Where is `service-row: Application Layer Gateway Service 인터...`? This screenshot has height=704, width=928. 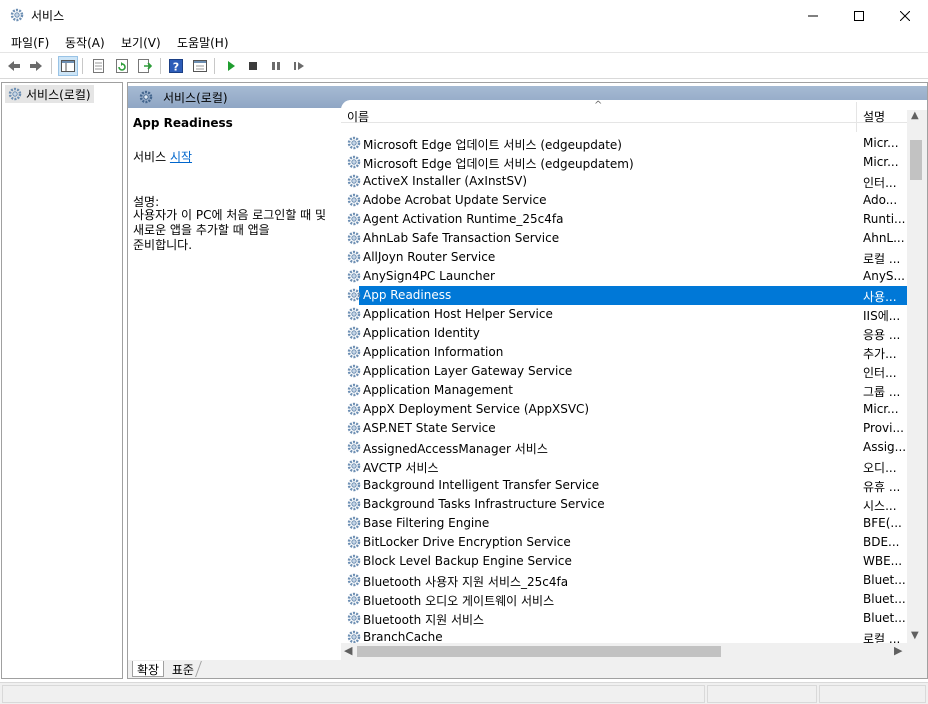
service-row: Application Layer Gateway Service 인터... is located at coordinates (624, 371).